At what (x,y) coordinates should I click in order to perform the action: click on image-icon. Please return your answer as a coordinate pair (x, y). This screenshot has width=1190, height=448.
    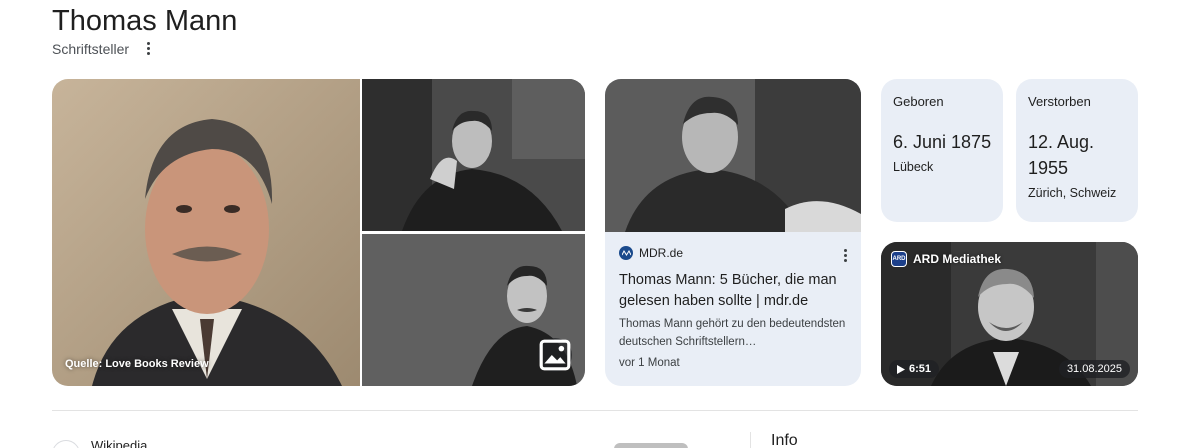
    Looking at the image, I should click on (555, 355).